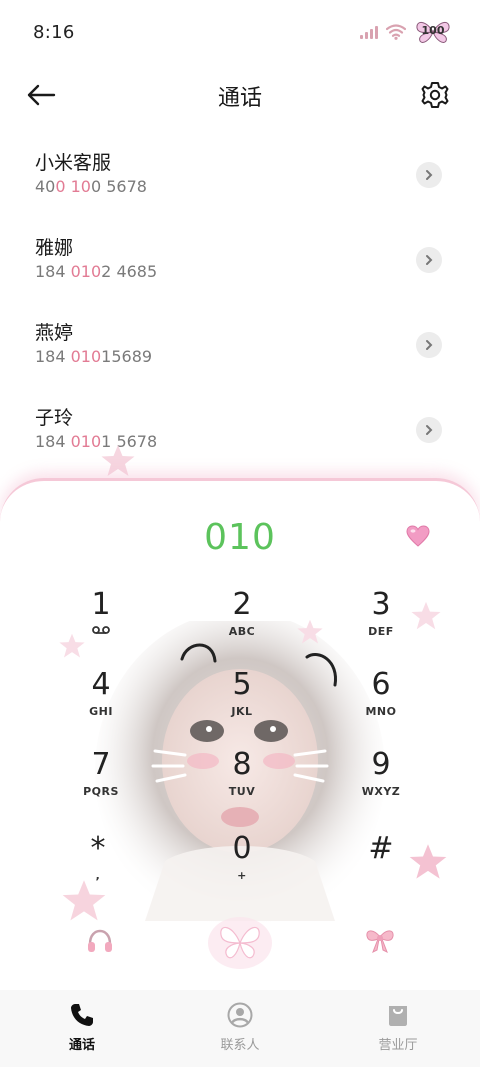  I want to click on key-star: * ,, so click(98, 866).